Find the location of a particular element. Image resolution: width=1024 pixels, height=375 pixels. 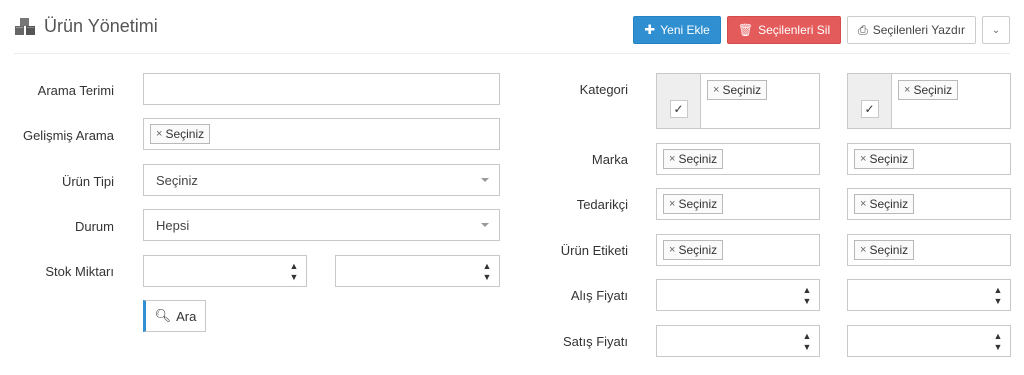

chevron-down-icon: ⌄ is located at coordinates (996, 30).